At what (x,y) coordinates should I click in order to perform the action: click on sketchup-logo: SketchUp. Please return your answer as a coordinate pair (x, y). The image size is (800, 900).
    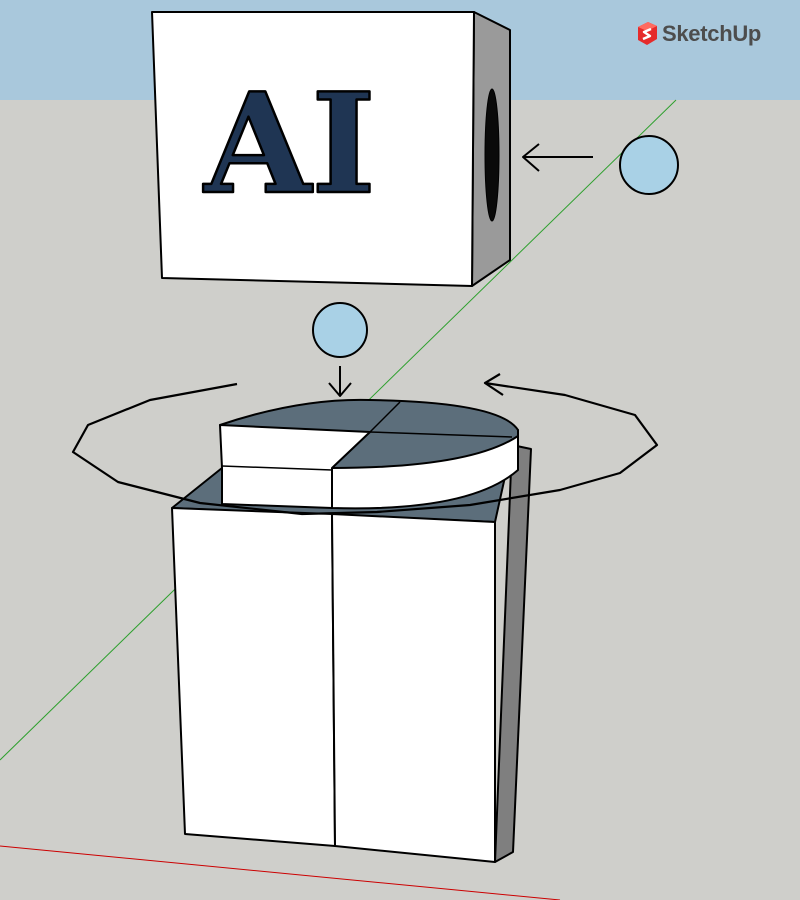
    Looking at the image, I should click on (698, 34).